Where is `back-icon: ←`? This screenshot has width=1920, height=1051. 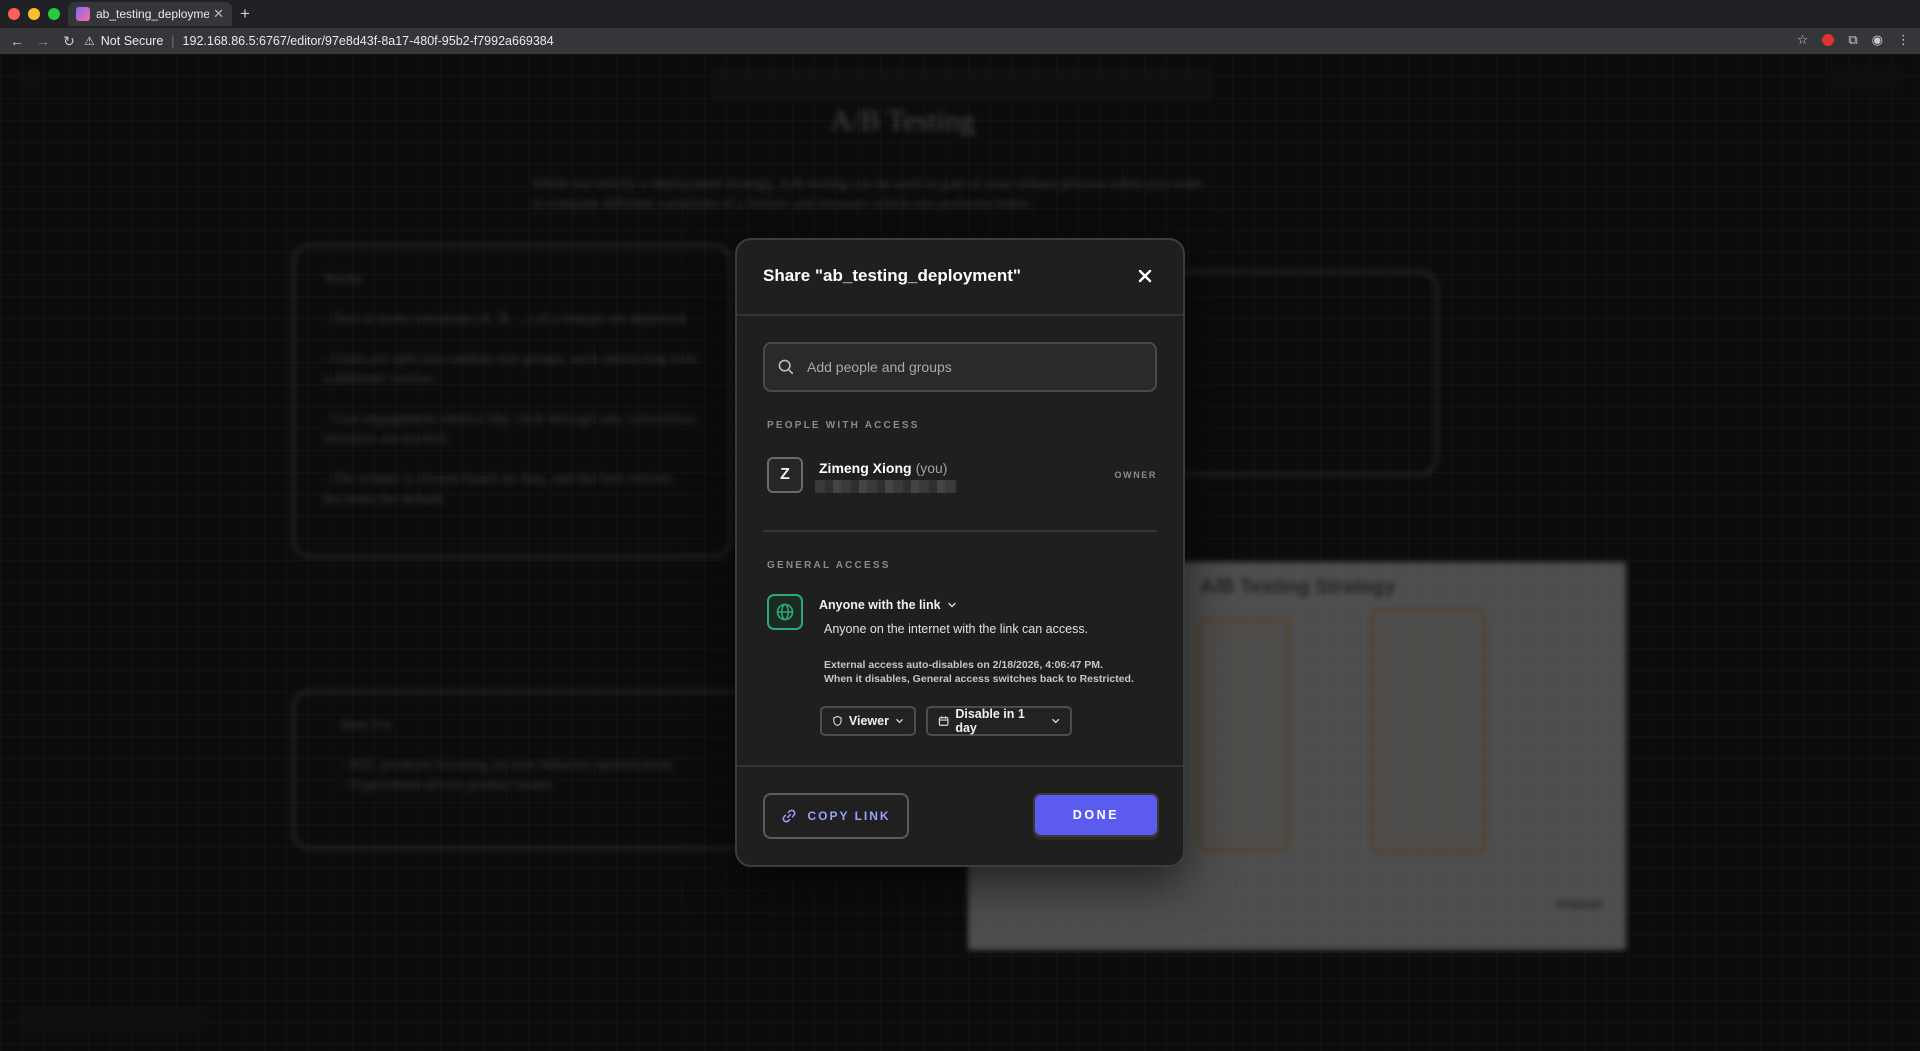
back-icon: ← is located at coordinates (17, 41).